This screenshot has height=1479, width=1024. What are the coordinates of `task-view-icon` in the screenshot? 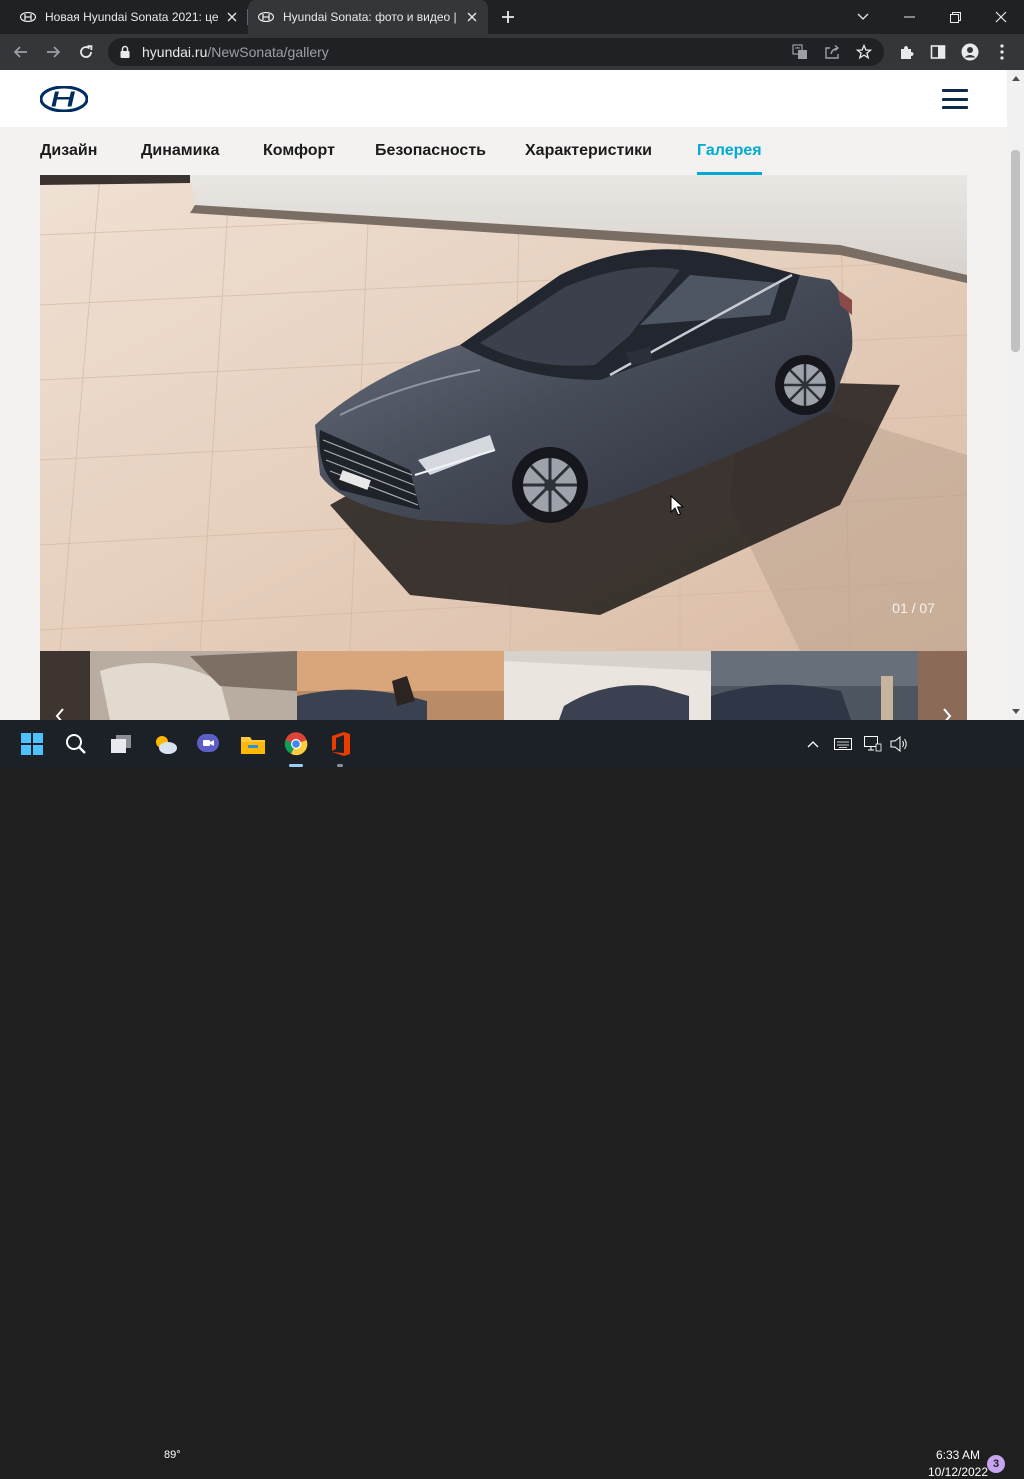 It's located at (121, 744).